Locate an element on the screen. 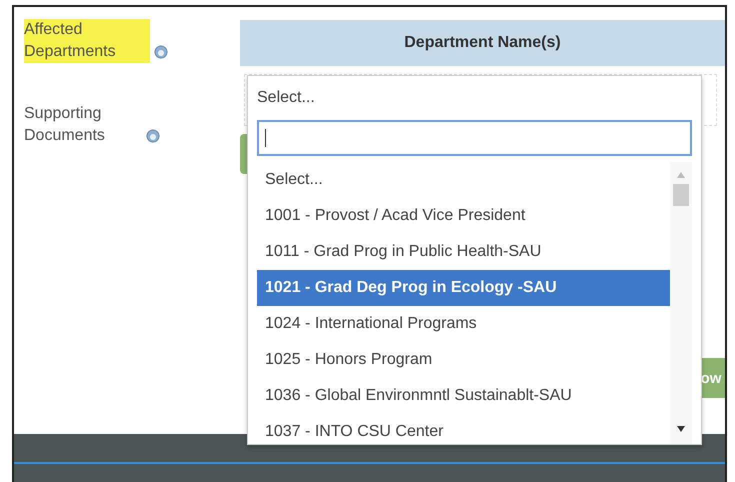 This screenshot has height=482, width=735. scroll-up-icon is located at coordinates (681, 175).